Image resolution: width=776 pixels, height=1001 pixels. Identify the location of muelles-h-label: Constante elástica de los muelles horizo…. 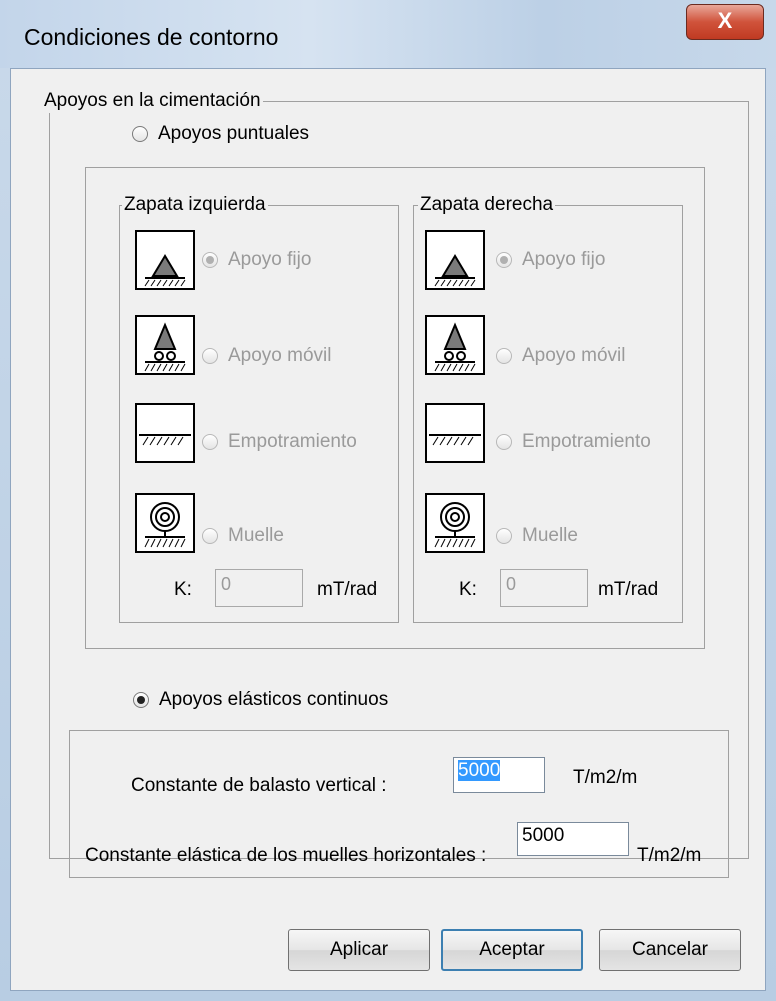
(286, 855).